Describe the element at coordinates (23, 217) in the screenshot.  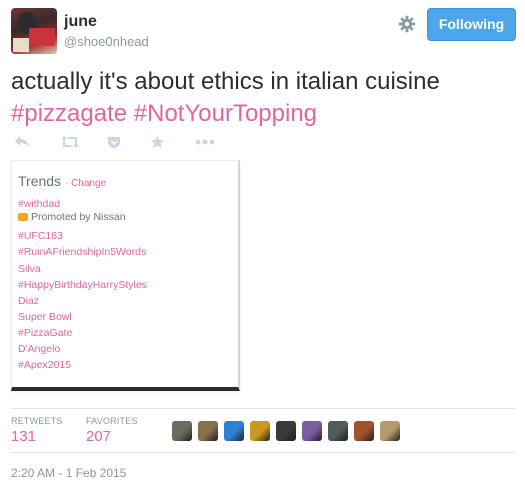
I see `promoted-icon` at that location.